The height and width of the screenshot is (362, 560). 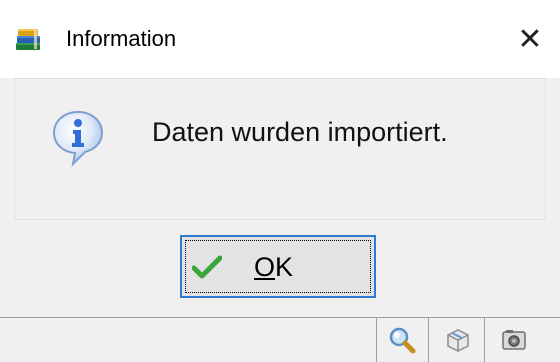 I want to click on books-app-icon, so click(x=28, y=39).